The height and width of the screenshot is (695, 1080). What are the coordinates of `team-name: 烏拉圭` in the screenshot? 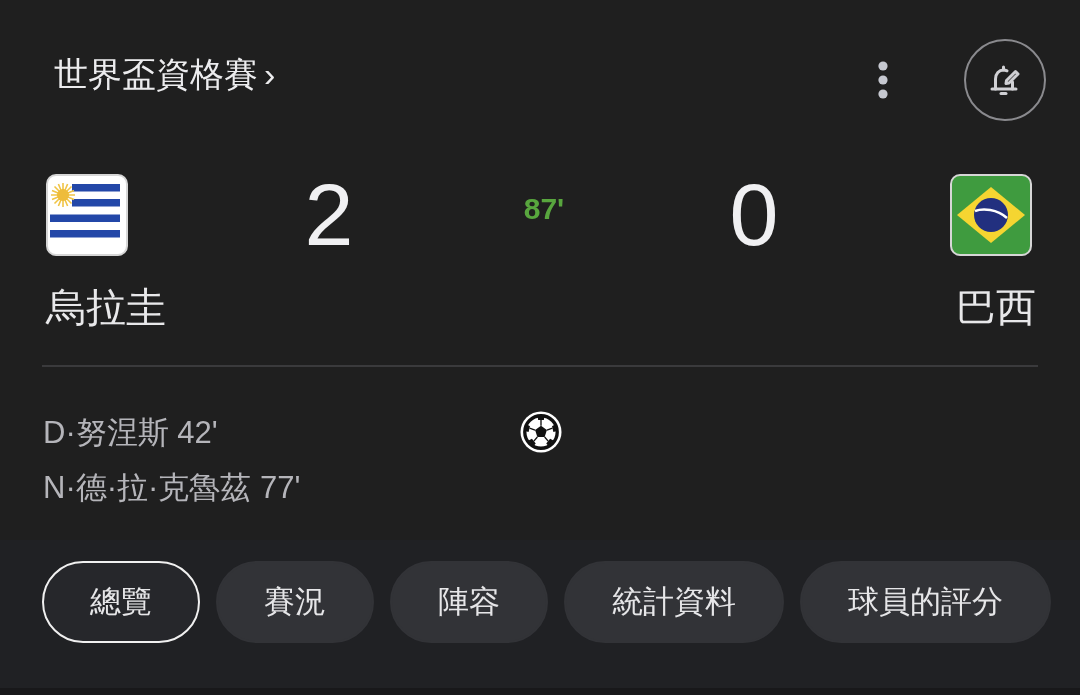 It's located at (106, 307).